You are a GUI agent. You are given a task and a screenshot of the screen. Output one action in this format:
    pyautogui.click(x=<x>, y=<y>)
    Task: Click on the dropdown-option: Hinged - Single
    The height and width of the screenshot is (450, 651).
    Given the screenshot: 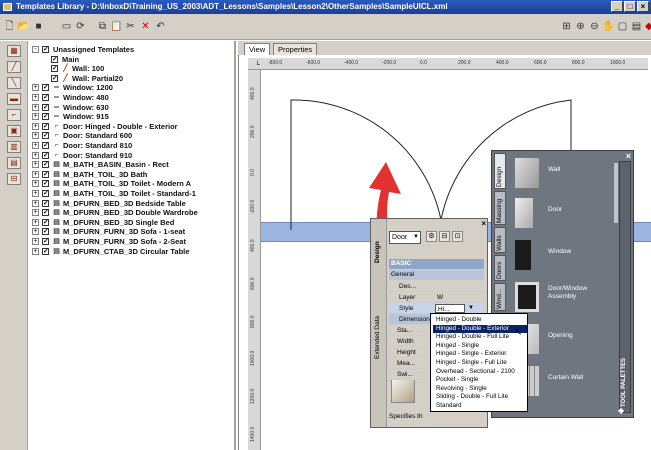 What is the action you would take?
    pyautogui.click(x=480, y=346)
    